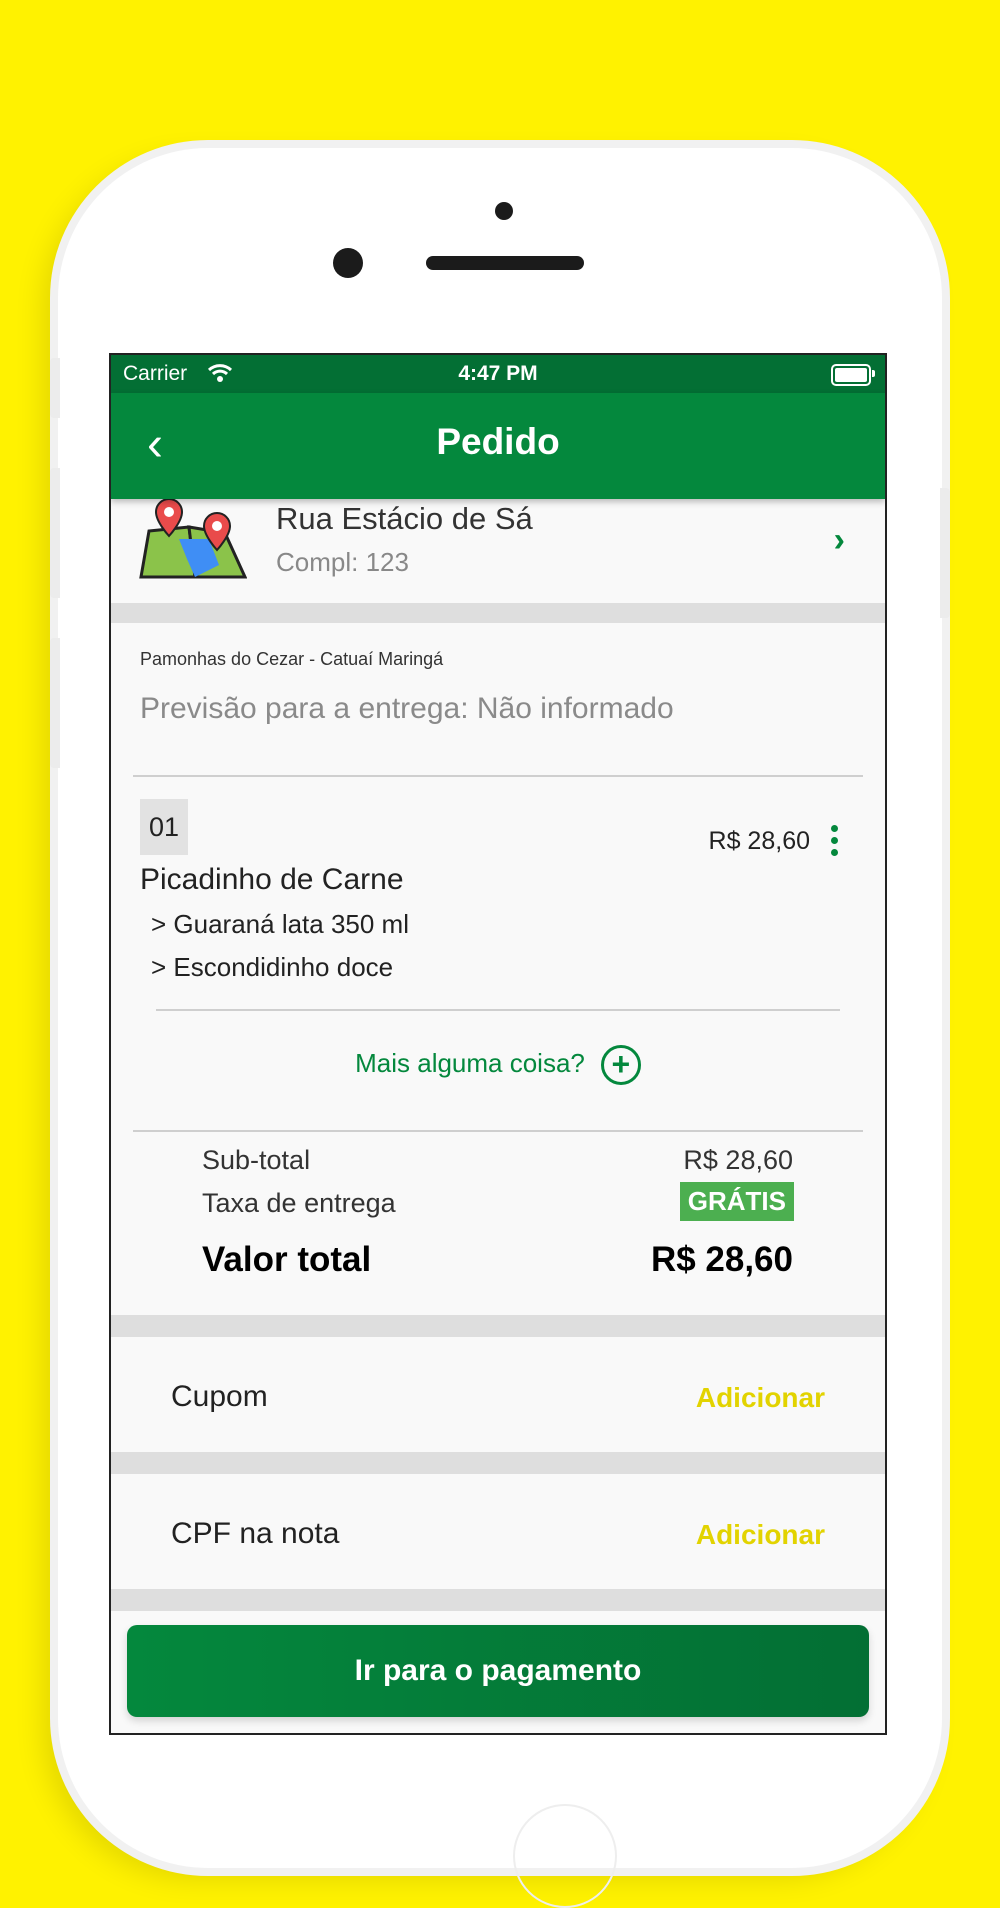 The width and height of the screenshot is (1000, 1908). What do you see at coordinates (292, 659) in the screenshot?
I see `store-name: Pamonhas do Cezar - Catuaí Maringá` at bounding box center [292, 659].